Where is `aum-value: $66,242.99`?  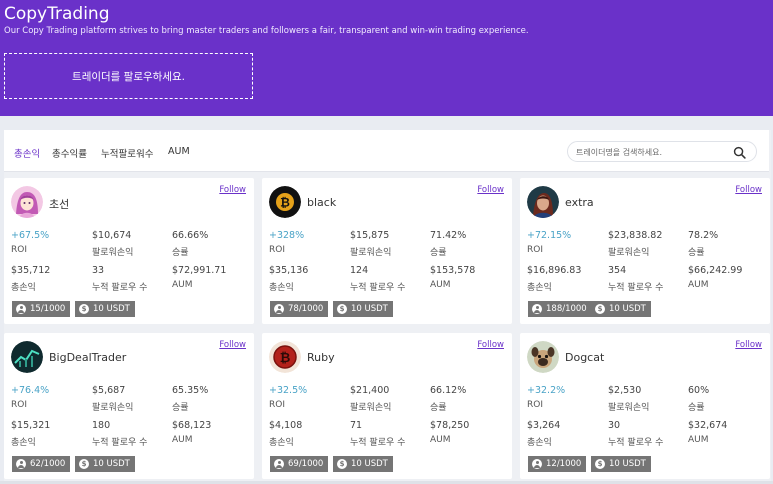 aum-value: $66,242.99 is located at coordinates (715, 270).